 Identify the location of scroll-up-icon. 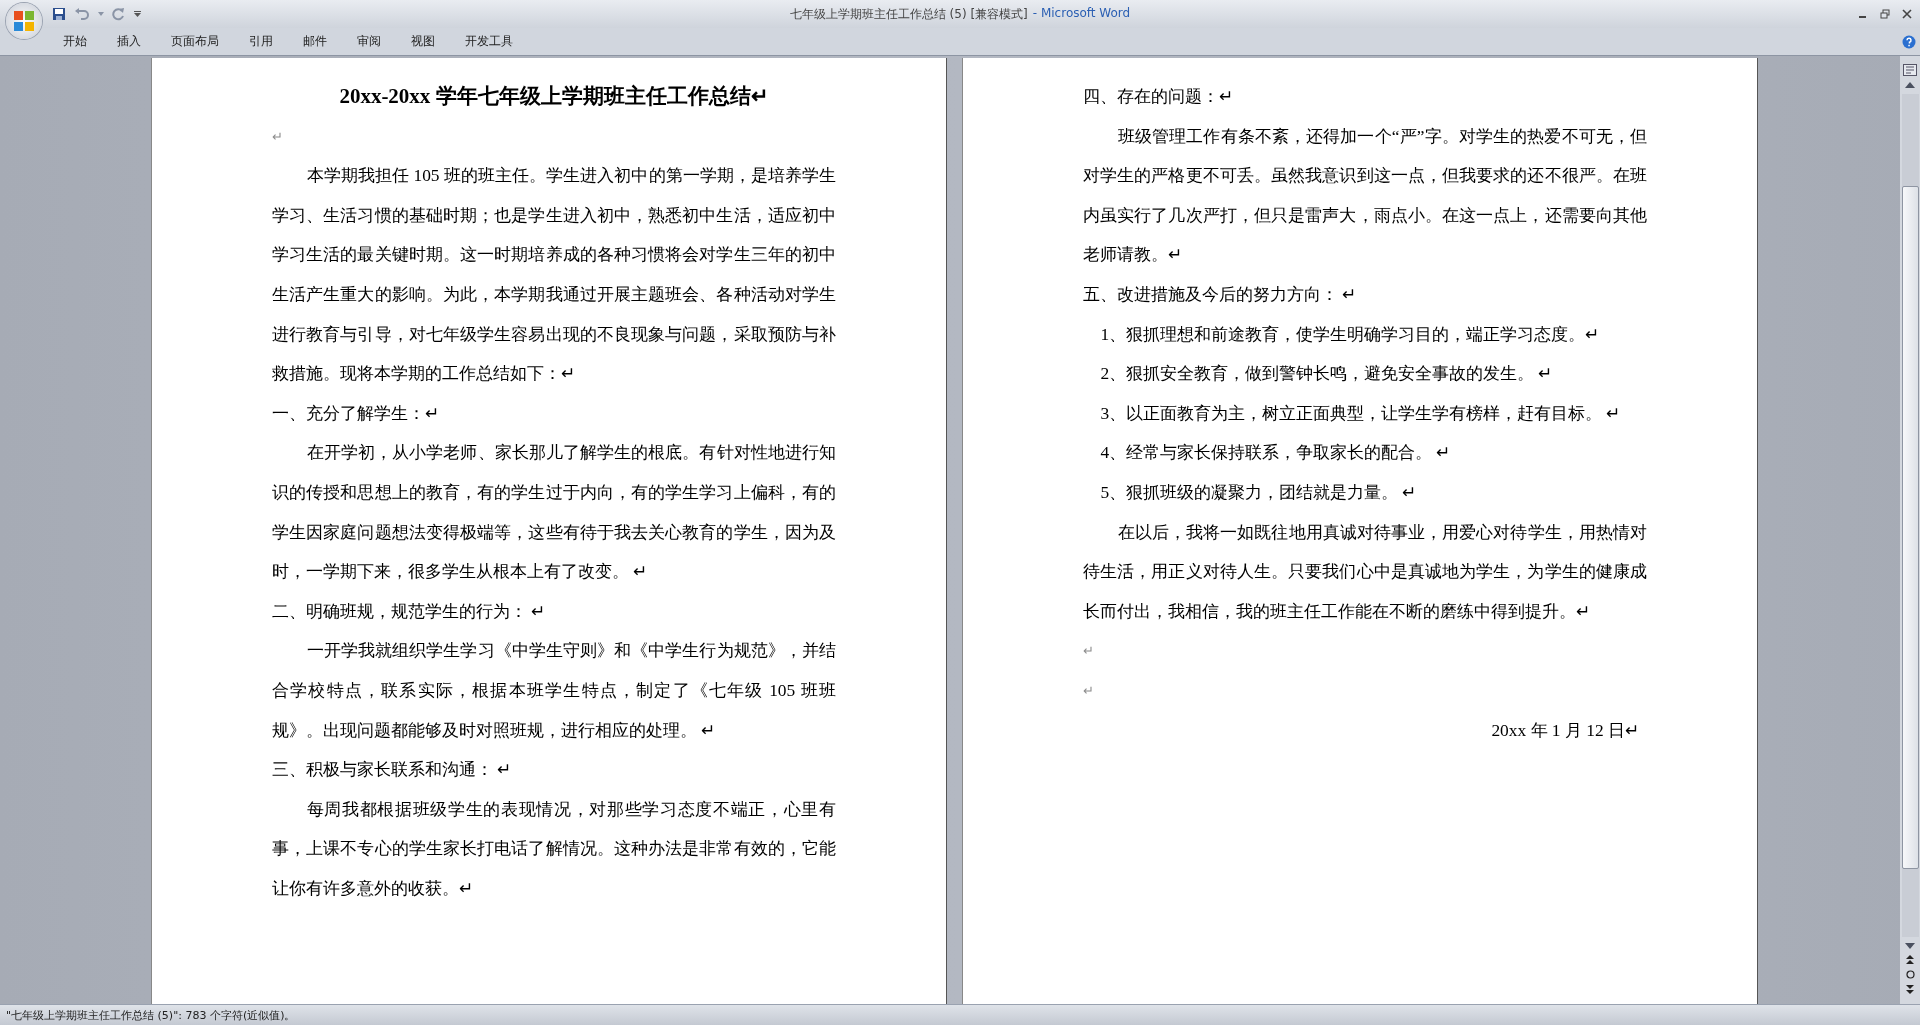
(1910, 85).